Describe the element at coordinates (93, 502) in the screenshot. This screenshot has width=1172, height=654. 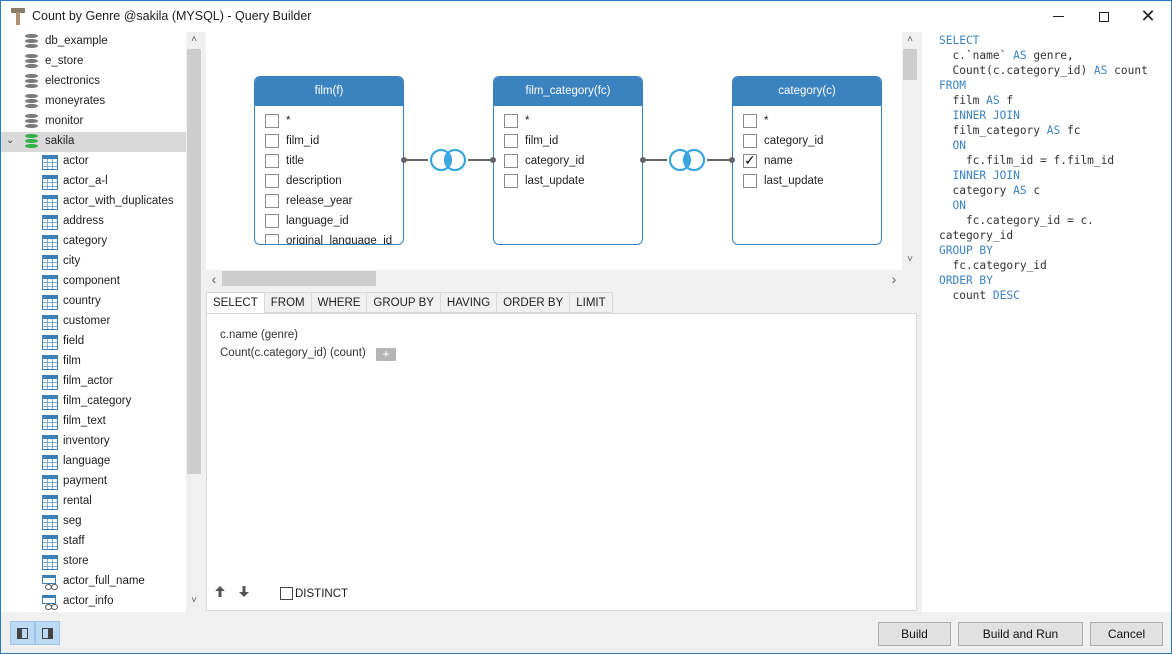
I see `tree-item-table: rental` at that location.